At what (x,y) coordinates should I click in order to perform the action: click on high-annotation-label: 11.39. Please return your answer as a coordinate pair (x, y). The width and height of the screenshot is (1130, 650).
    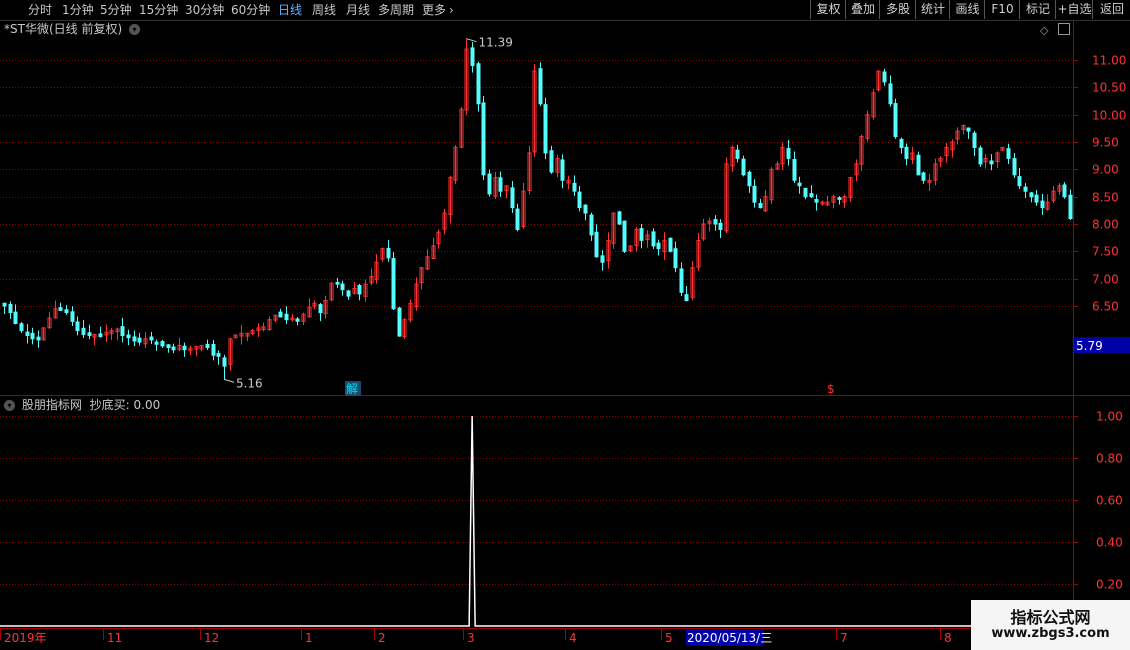
    Looking at the image, I should click on (495, 43).